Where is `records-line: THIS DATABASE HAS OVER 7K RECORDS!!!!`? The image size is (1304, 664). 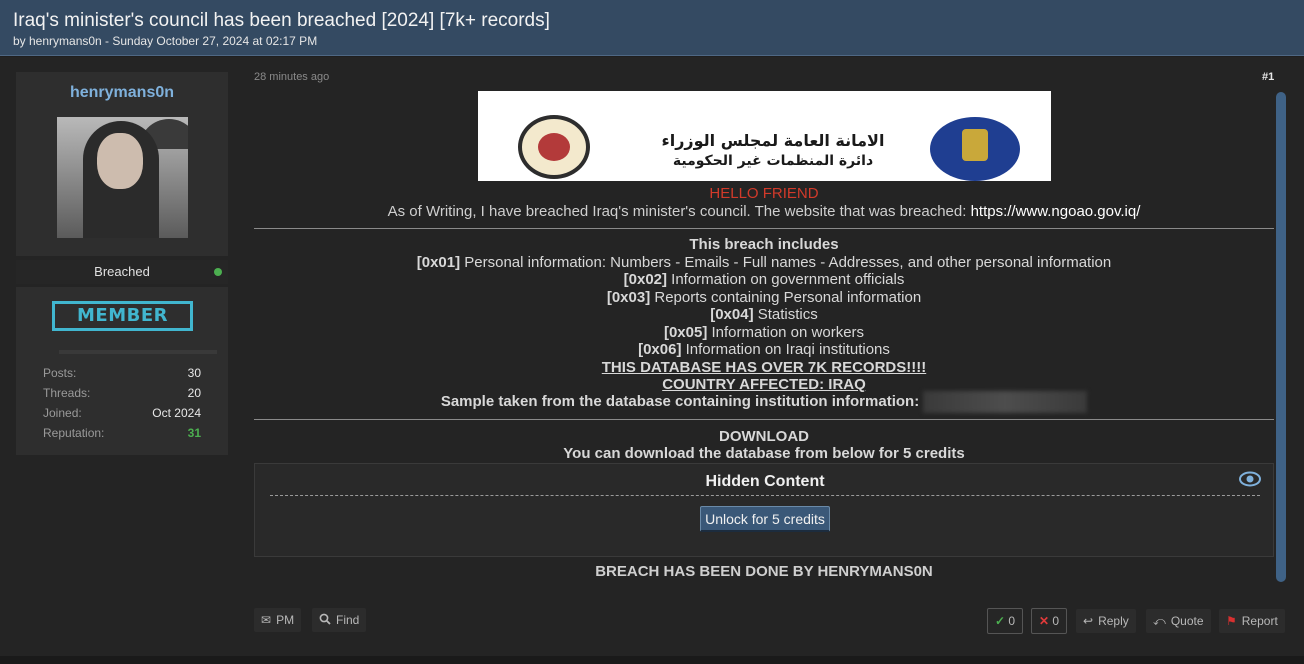
records-line: THIS DATABASE HAS OVER 7K RECORDS!!!! is located at coordinates (764, 368).